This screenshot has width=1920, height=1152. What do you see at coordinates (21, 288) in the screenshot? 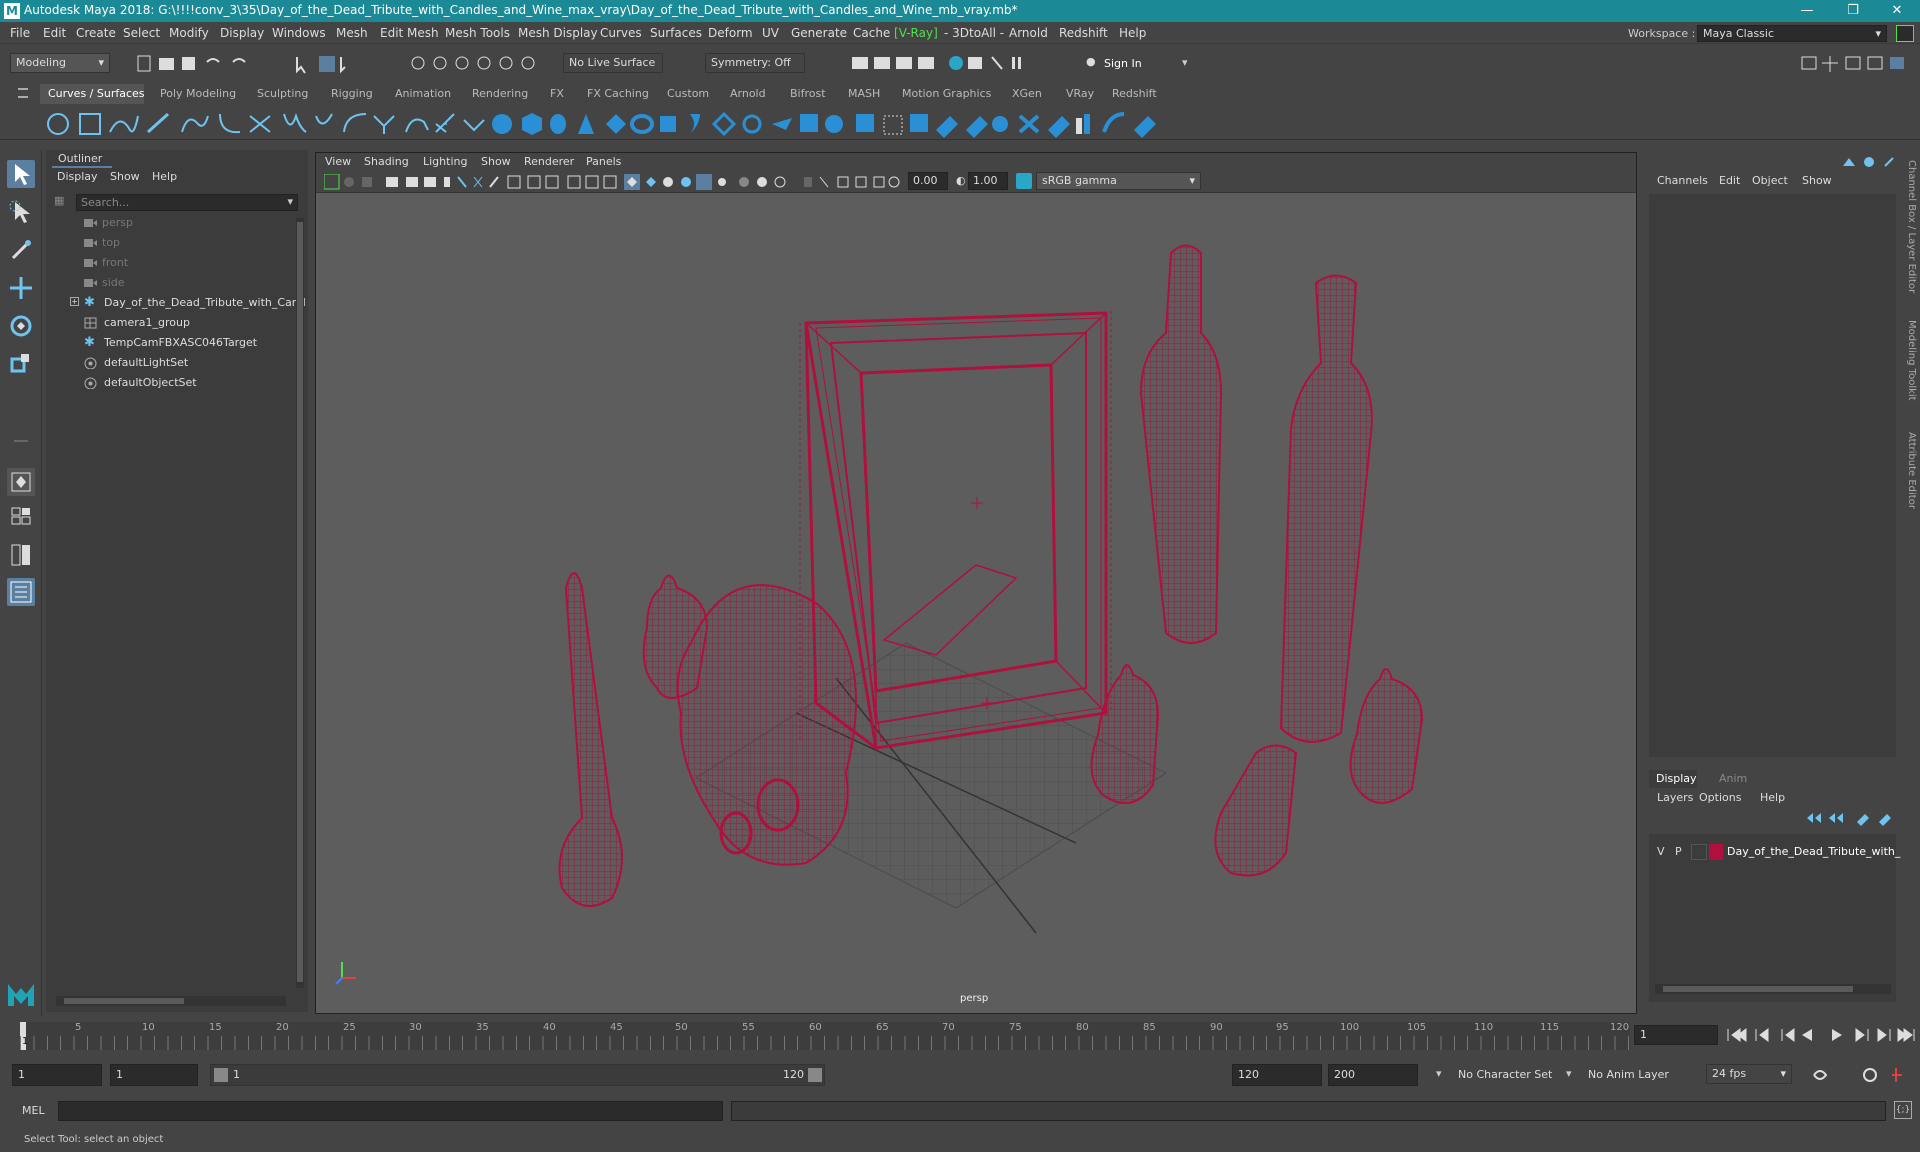
I see `move-tool-icon` at bounding box center [21, 288].